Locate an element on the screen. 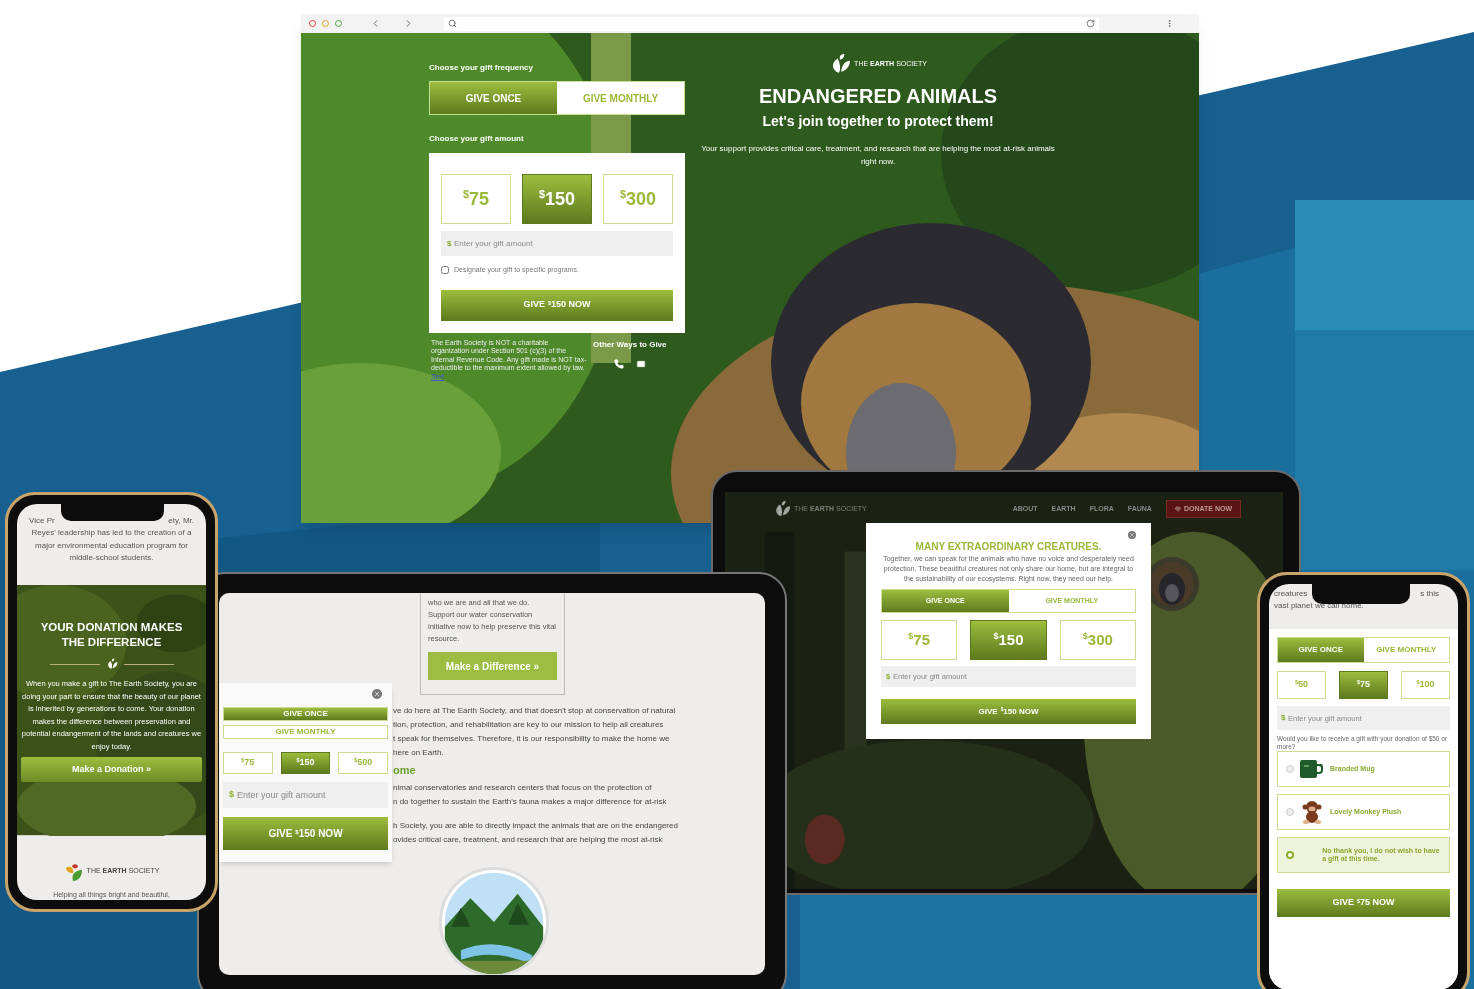 Image resolution: width=1474 pixels, height=989 pixels. menu-icon is located at coordinates (1169, 23).